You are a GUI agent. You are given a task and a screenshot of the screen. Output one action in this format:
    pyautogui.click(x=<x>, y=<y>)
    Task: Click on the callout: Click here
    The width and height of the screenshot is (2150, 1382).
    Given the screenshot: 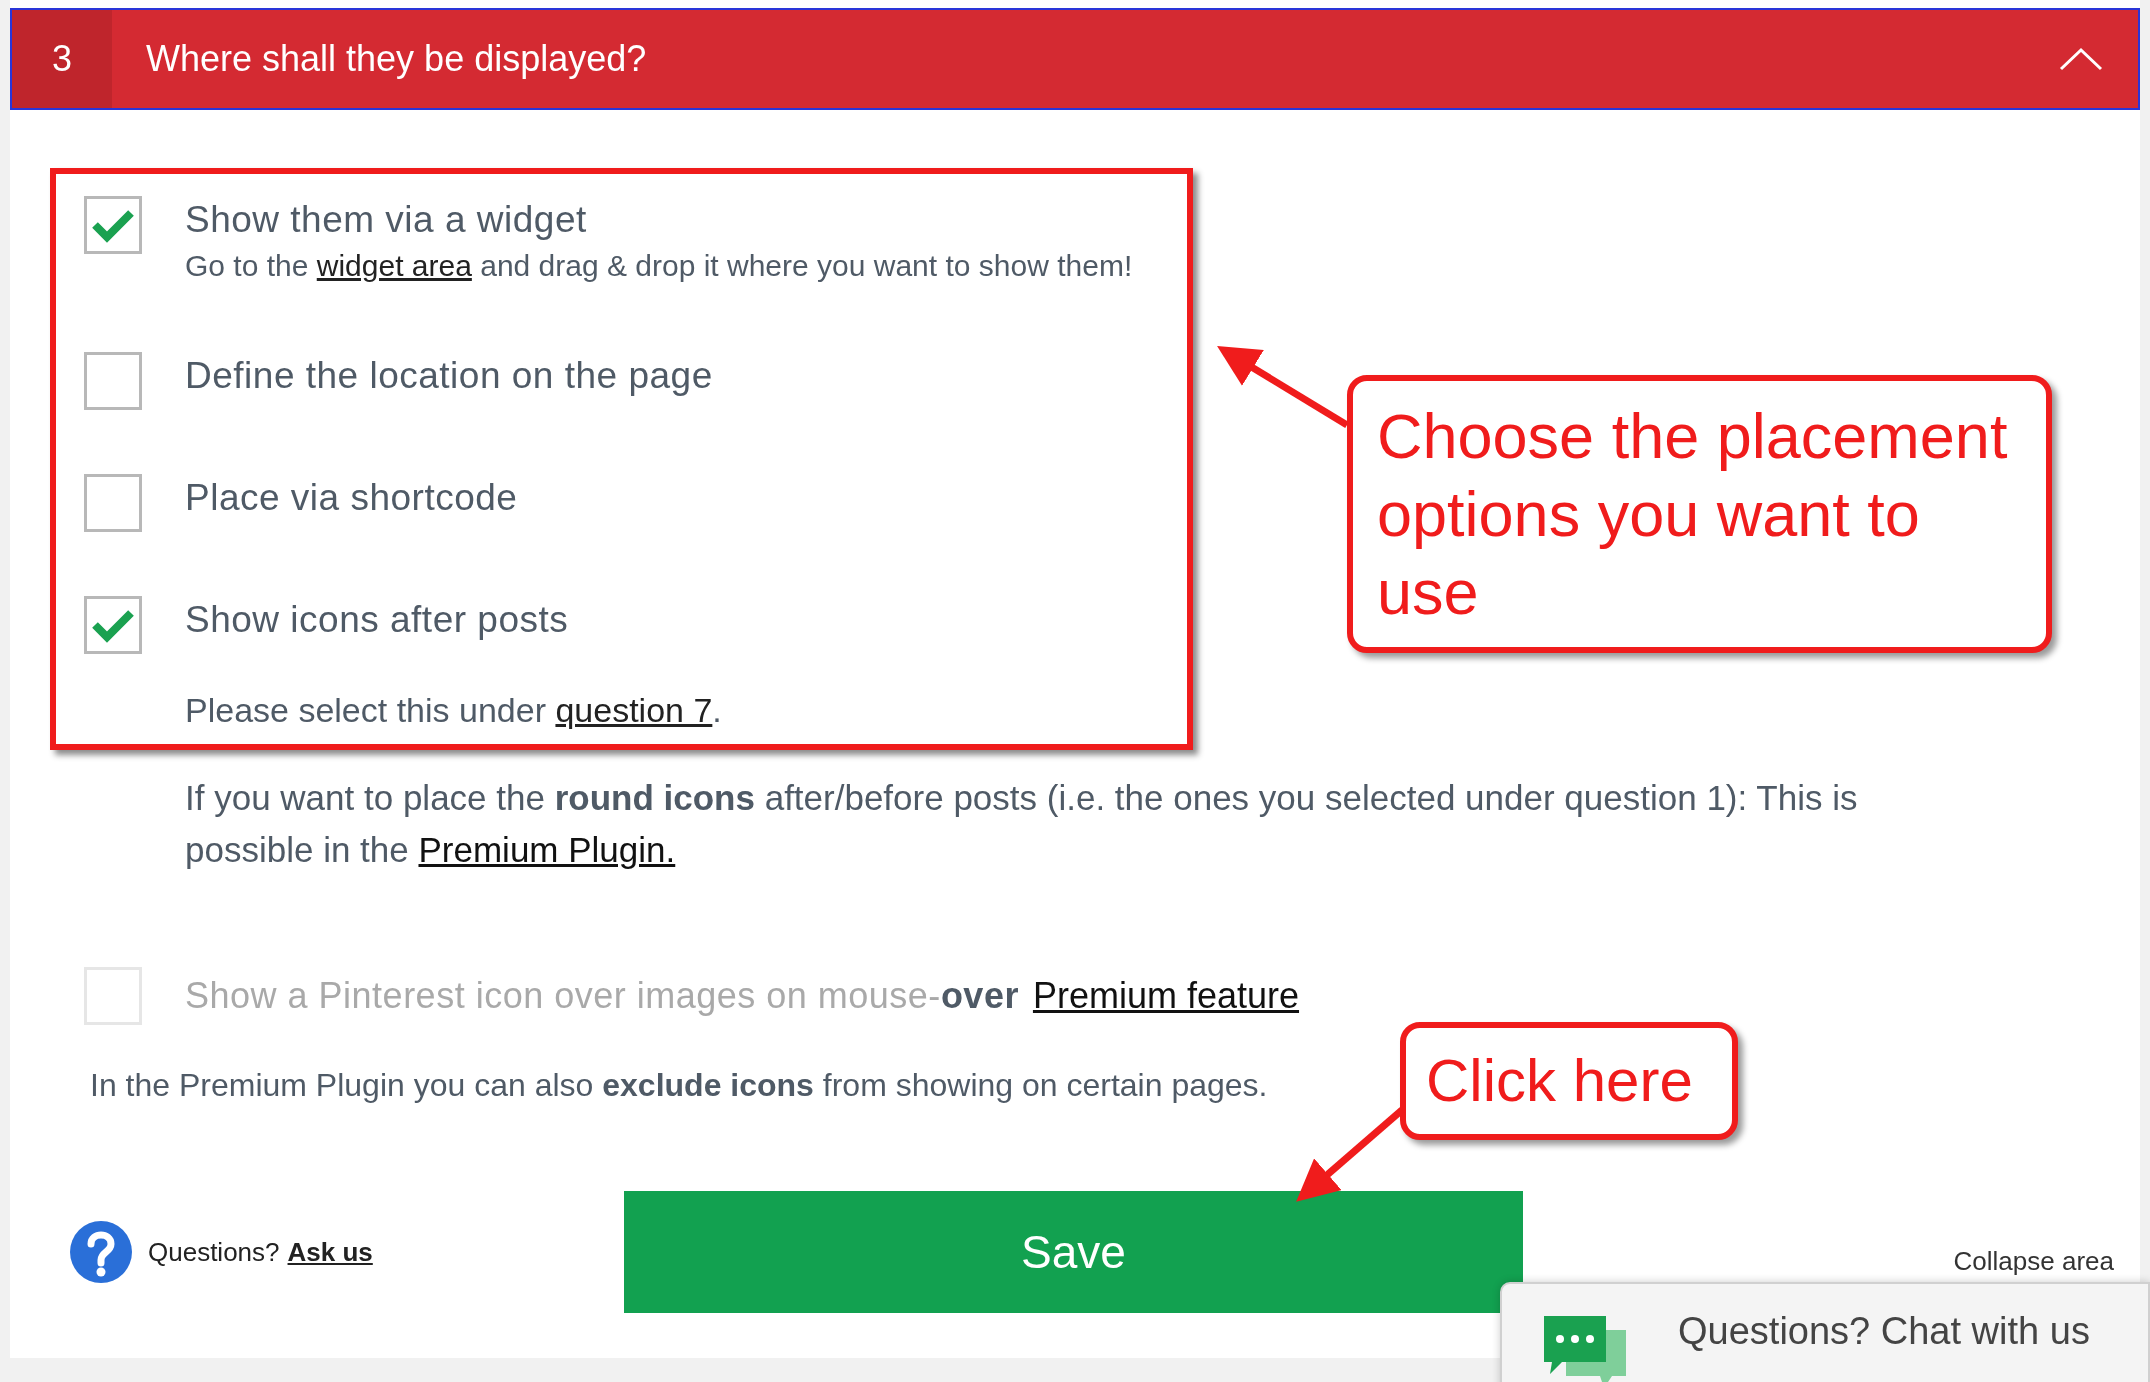 What is the action you would take?
    pyautogui.click(x=1569, y=1081)
    